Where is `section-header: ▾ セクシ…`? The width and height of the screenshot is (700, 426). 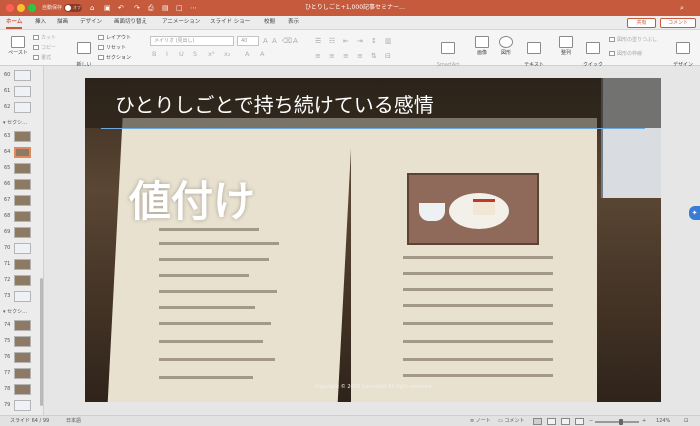 section-header: ▾ セクシ… is located at coordinates (21, 312).